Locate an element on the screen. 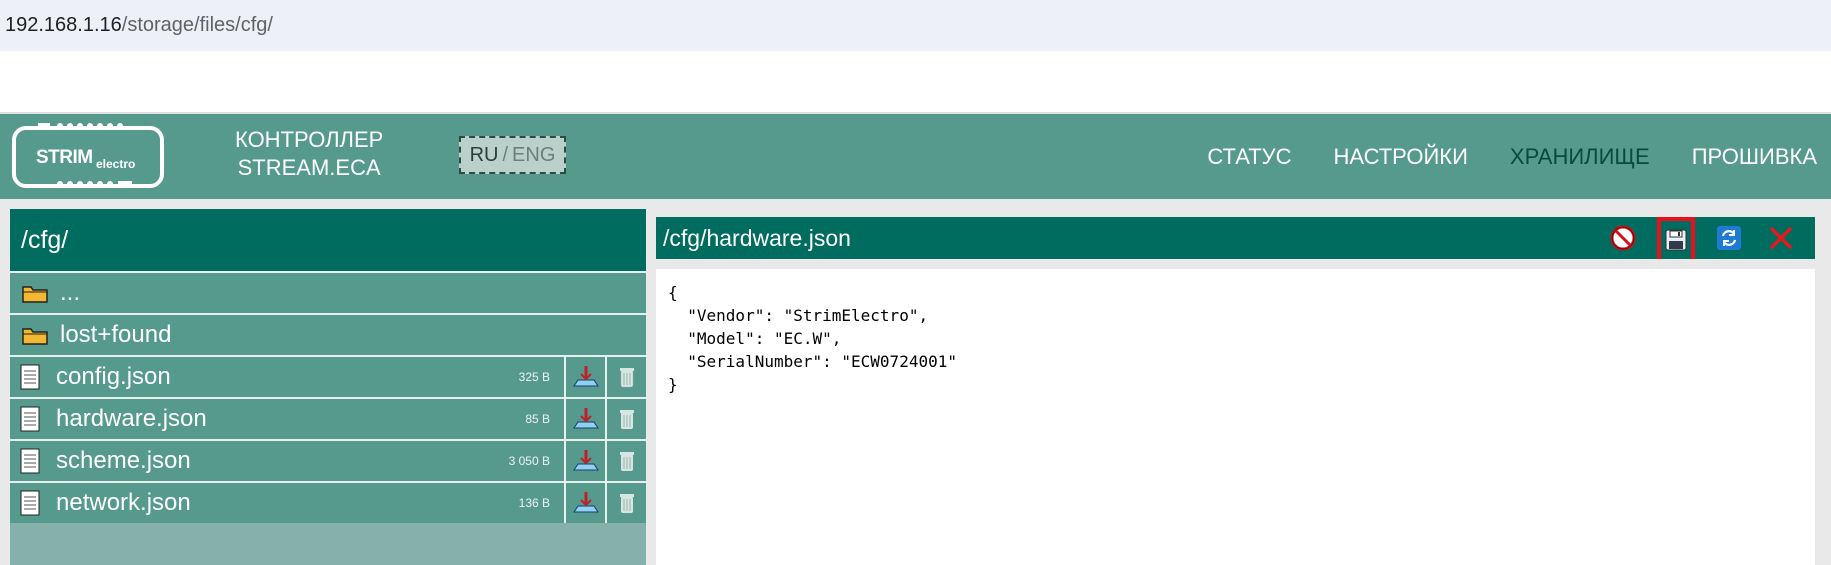  cancel-icon is located at coordinates (1623, 238).